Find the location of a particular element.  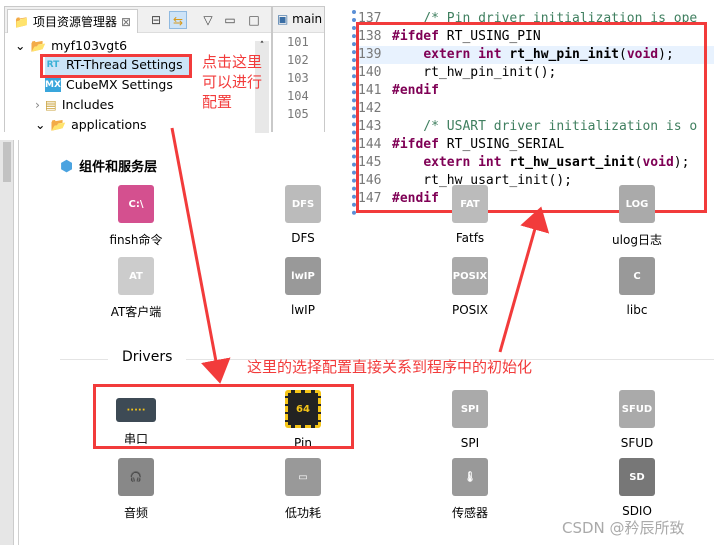

arrow-to-code is located at coordinates (524, 279).